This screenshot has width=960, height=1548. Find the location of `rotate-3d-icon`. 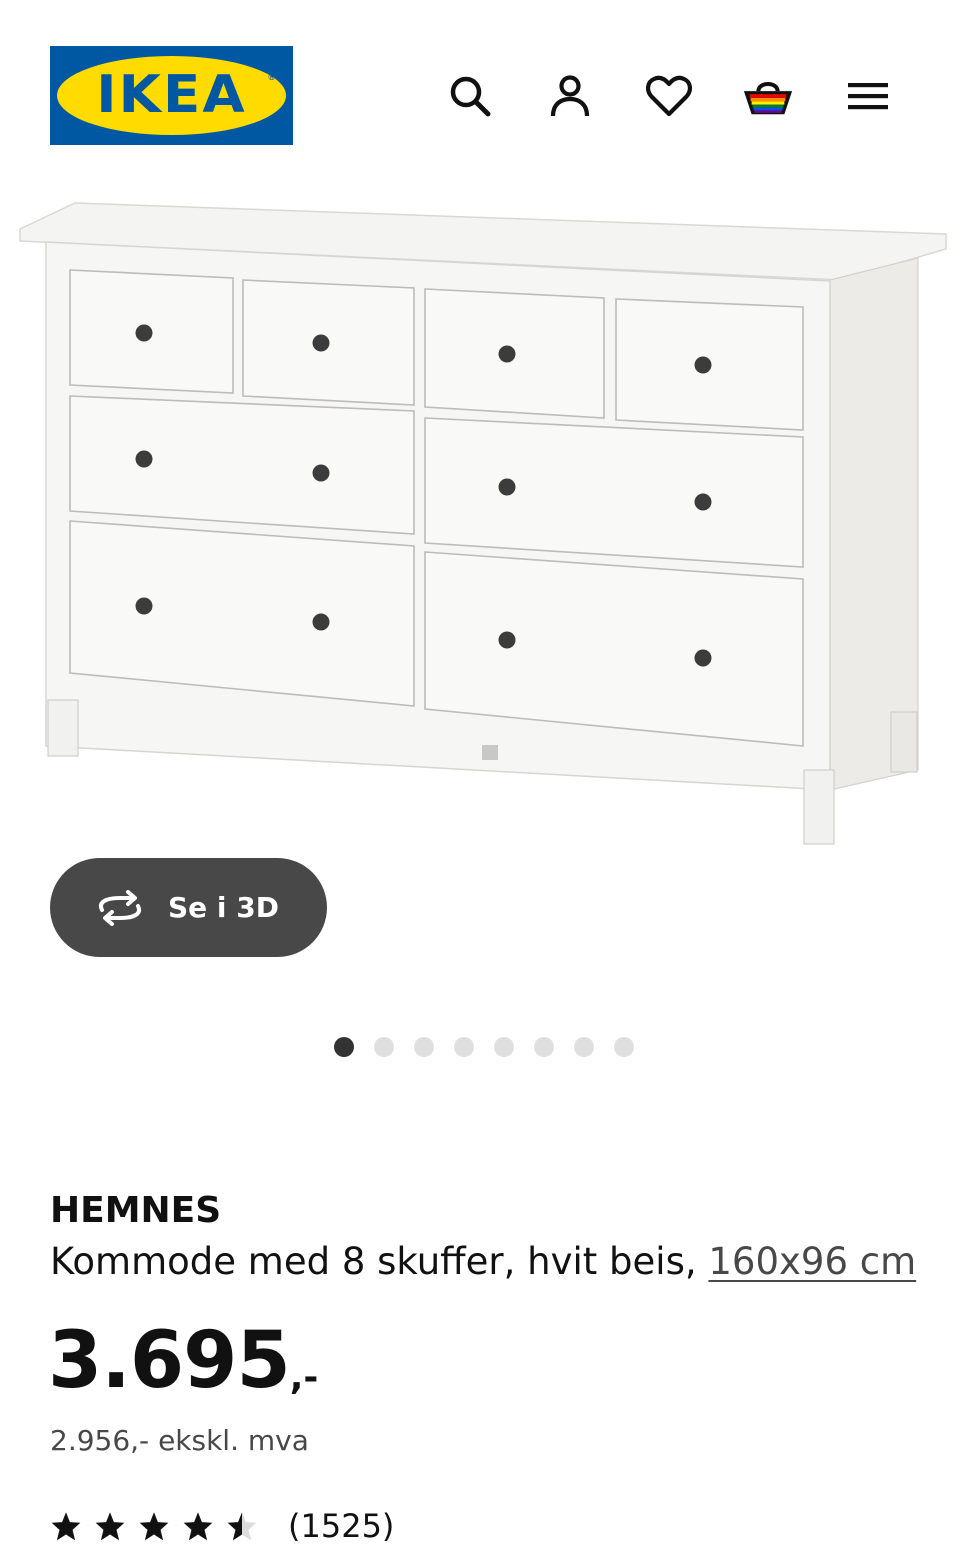

rotate-3d-icon is located at coordinates (120, 908).